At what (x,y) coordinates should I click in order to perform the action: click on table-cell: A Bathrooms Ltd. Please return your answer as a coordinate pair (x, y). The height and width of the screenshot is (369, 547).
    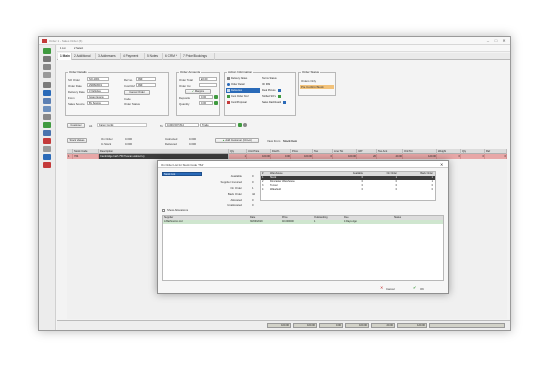
    Looking at the image, I should click on (173, 221).